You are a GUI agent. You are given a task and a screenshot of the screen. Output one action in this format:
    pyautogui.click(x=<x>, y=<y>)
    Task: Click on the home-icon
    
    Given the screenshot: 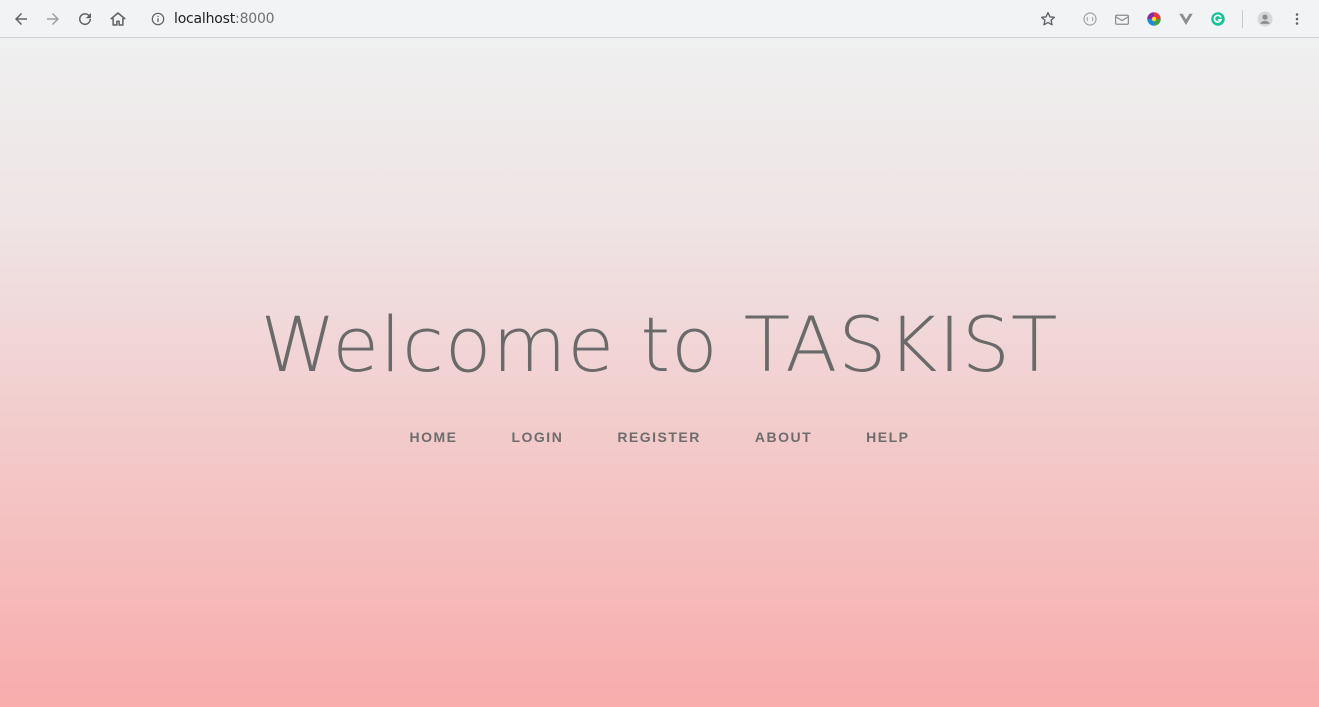 What is the action you would take?
    pyautogui.click(x=118, y=19)
    